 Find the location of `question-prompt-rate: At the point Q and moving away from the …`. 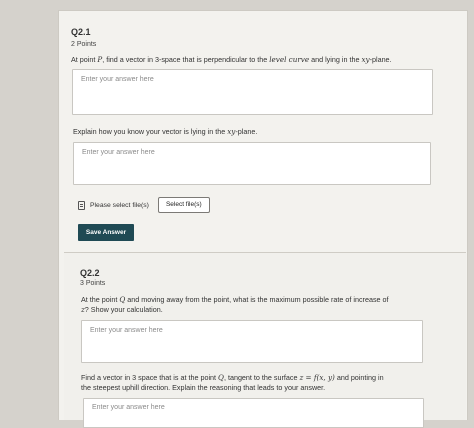

question-prompt-rate: At the point Q and moving away from the … is located at coordinates (235, 304).